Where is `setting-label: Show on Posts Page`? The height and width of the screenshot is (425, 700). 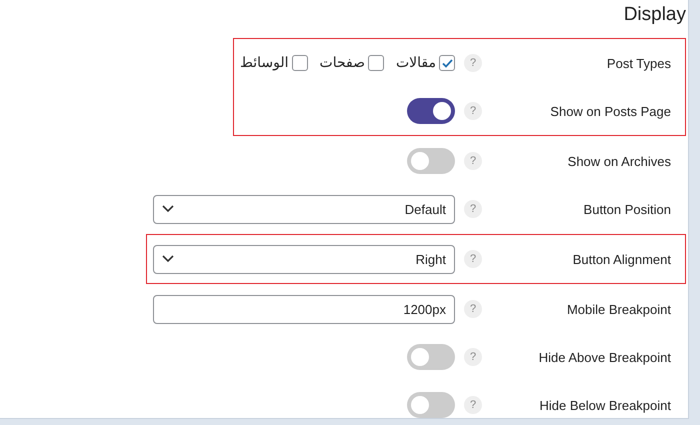
setting-label: Show on Posts Page is located at coordinates (610, 111).